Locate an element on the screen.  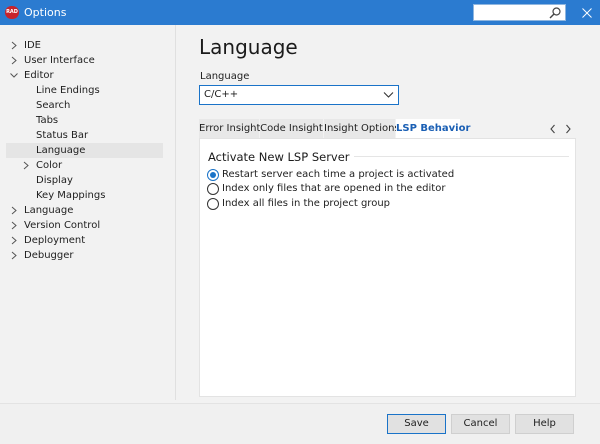
tree-item-language-selected: Language is located at coordinates (84, 150).